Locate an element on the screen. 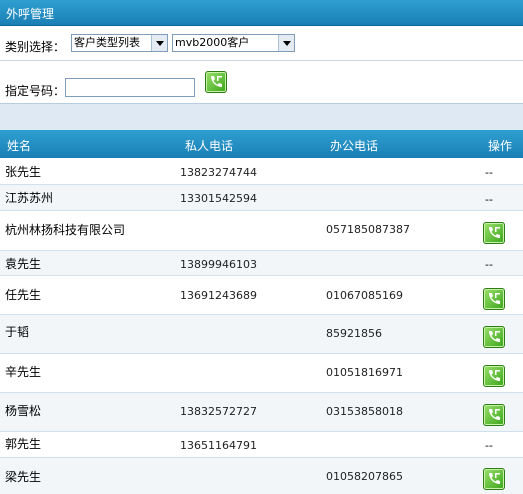 The image size is (523, 494). number-row: 指定号码： is located at coordinates (261, 82).